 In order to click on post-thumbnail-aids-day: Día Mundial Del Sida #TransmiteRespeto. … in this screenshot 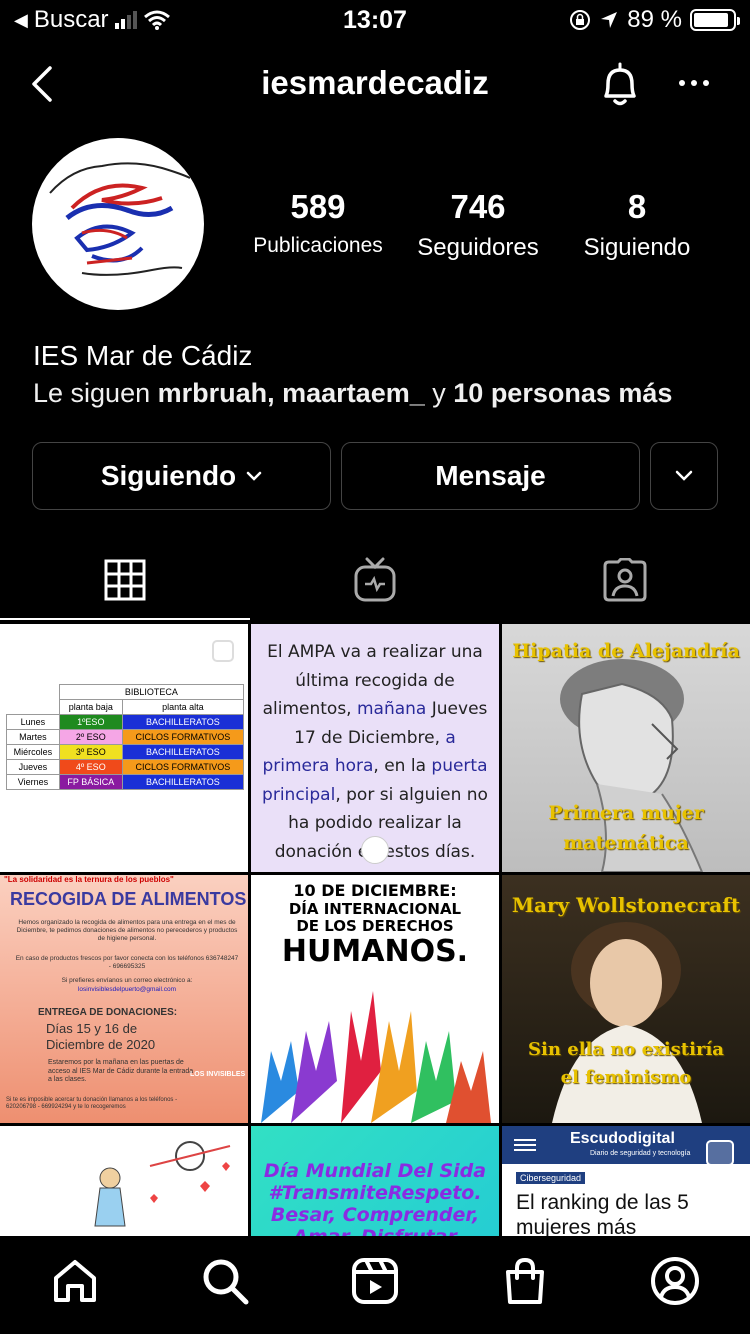, I will do `click(375, 1181)`.